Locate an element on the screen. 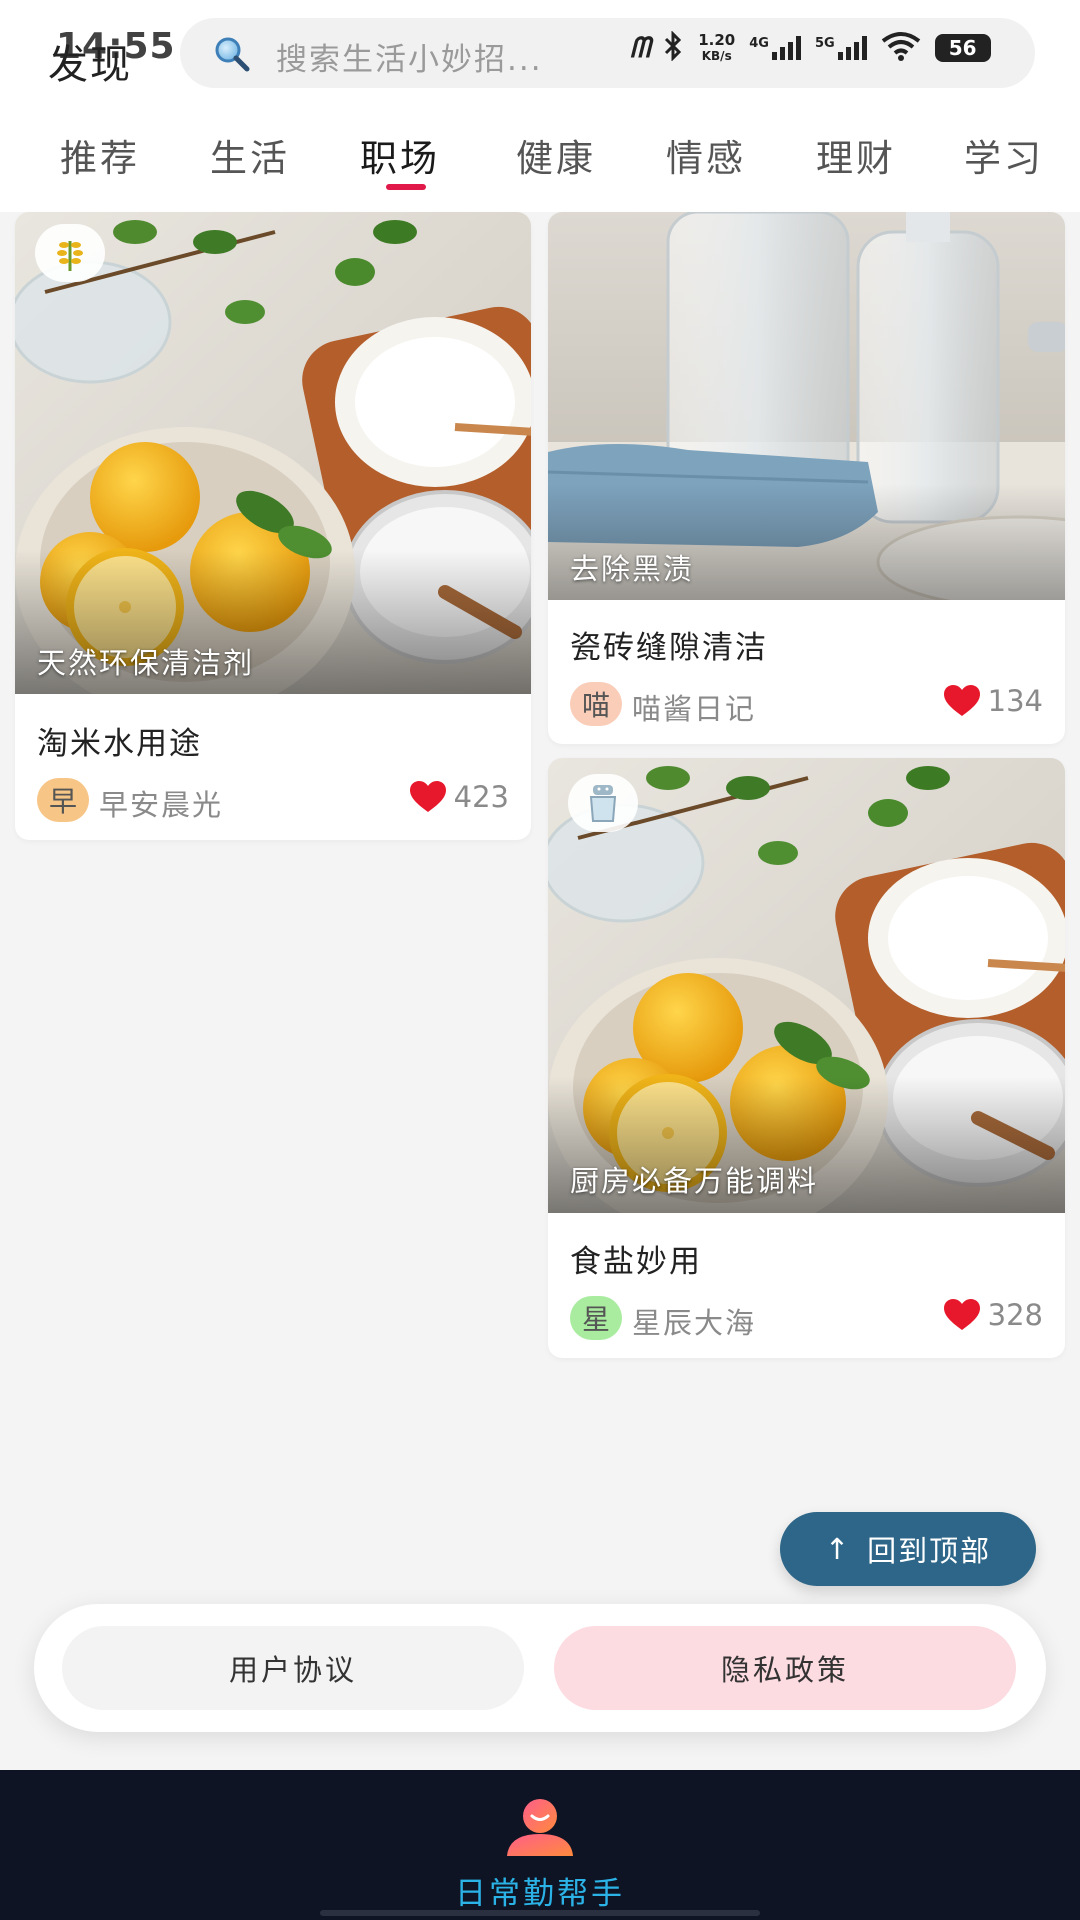 The width and height of the screenshot is (1080, 1920). battery-icon: 56 is located at coordinates (962, 48).